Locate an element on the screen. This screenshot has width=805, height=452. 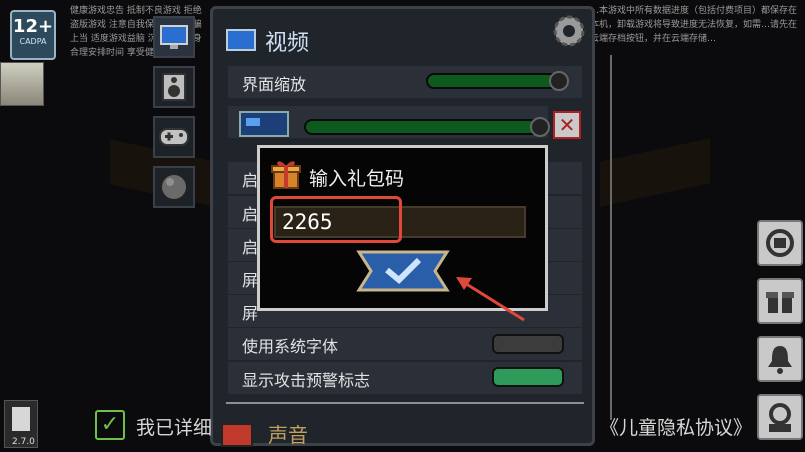
input-highlight-box is located at coordinates (336, 219).